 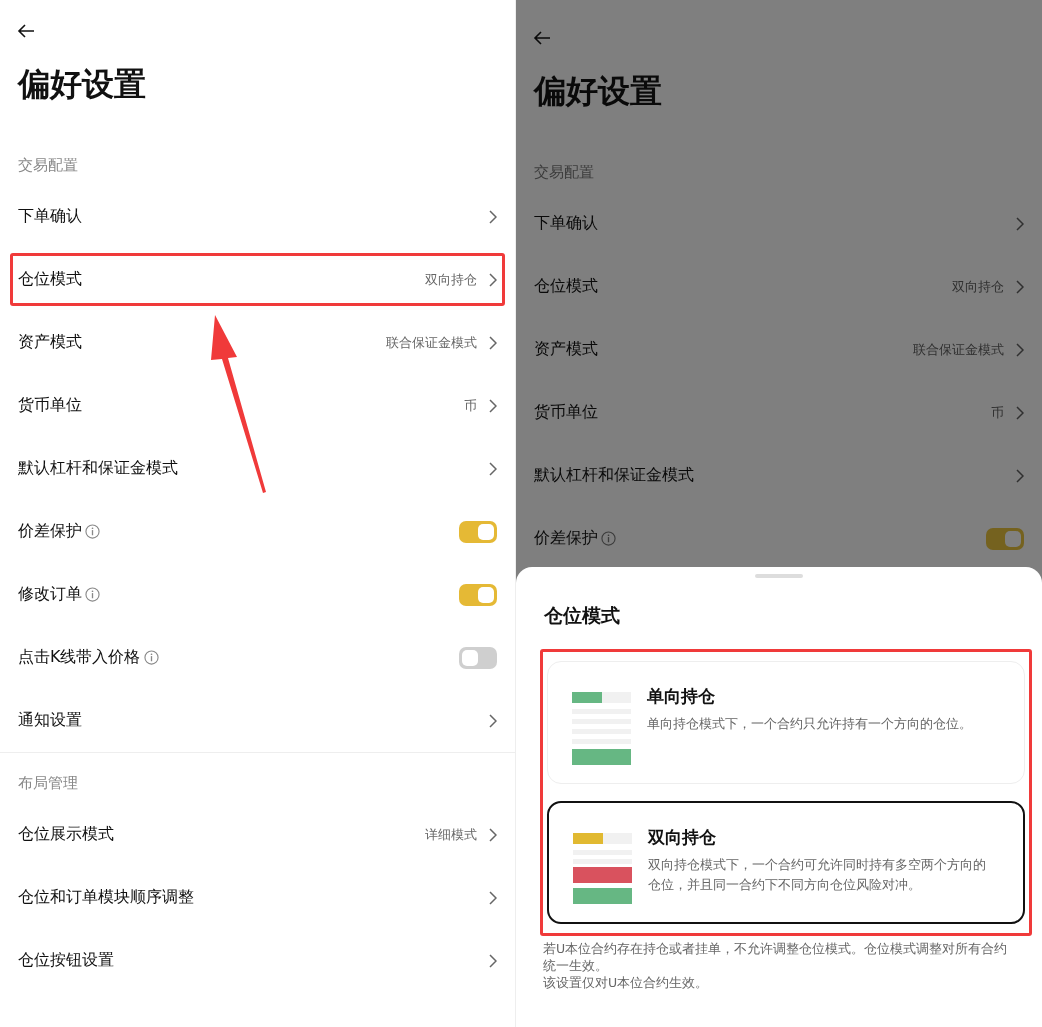 I want to click on settings-row: 仓位和订单模块顺序调整, so click(x=257, y=897).